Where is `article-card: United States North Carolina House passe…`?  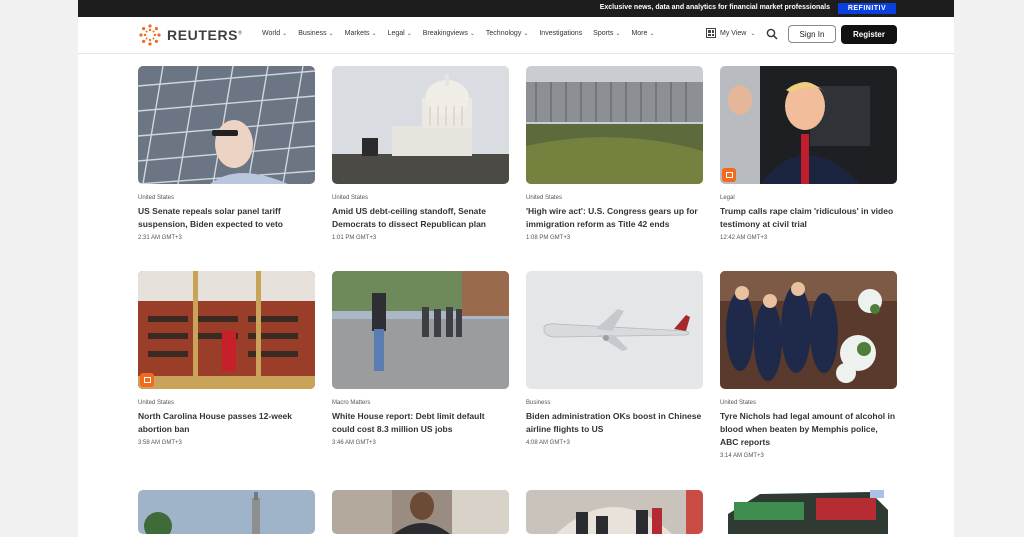 article-card: United States North Carolina House passe… is located at coordinates (226, 358).